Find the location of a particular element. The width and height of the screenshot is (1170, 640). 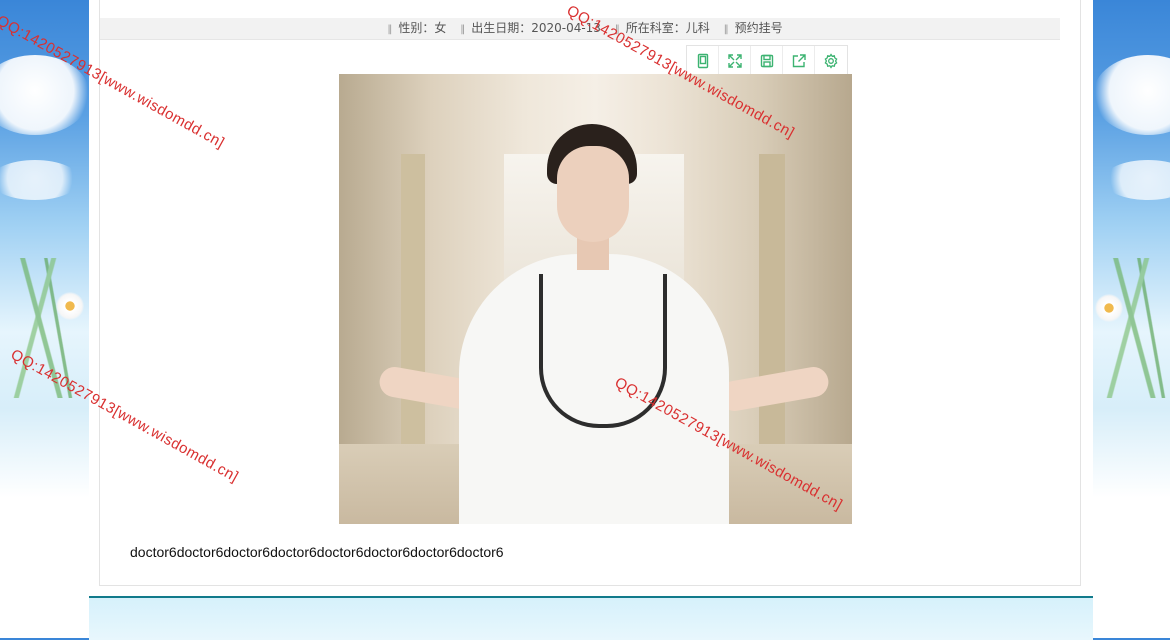

fullscreen-button is located at coordinates (735, 60).